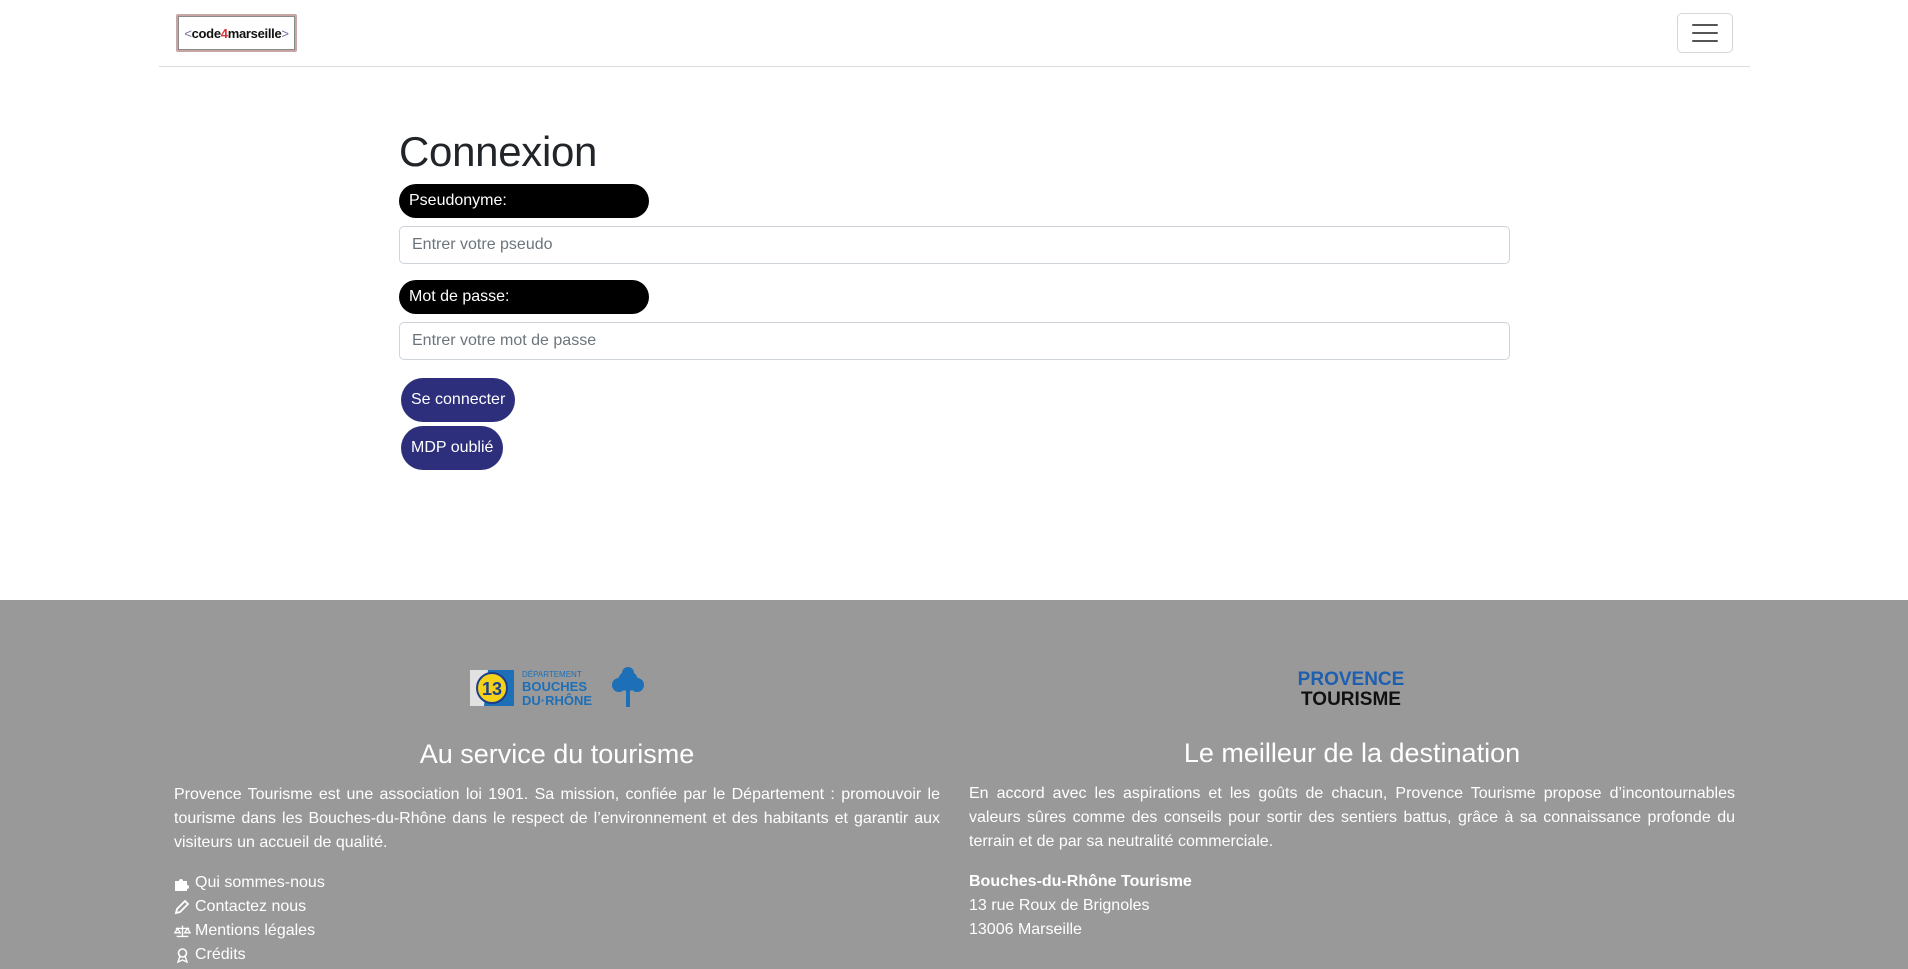 The image size is (1908, 969). What do you see at coordinates (1080, 881) in the screenshot?
I see `address-name: Bouches-du-Rhône Tourisme` at bounding box center [1080, 881].